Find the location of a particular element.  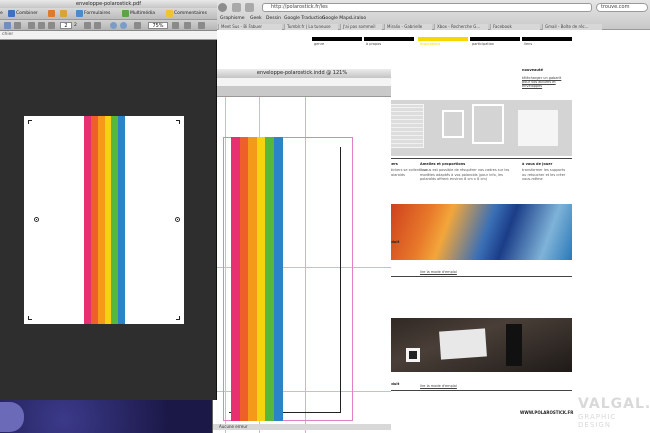

tab-1: Meet Sus - Bi Fabuer is located at coordinates (250, 27).